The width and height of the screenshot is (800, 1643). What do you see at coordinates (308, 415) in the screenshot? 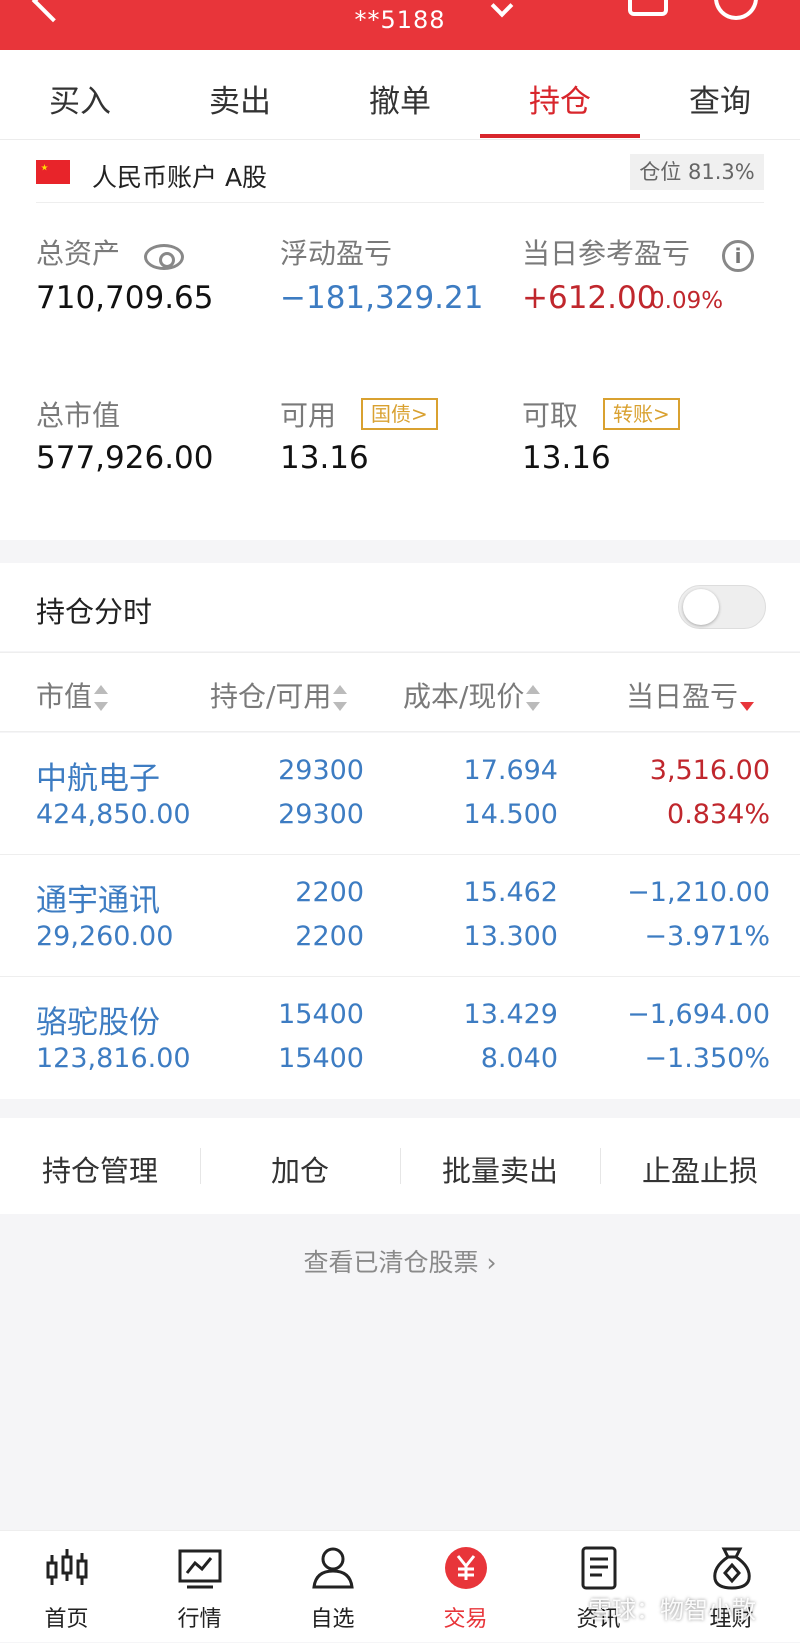
I see `available-label: 可用` at bounding box center [308, 415].